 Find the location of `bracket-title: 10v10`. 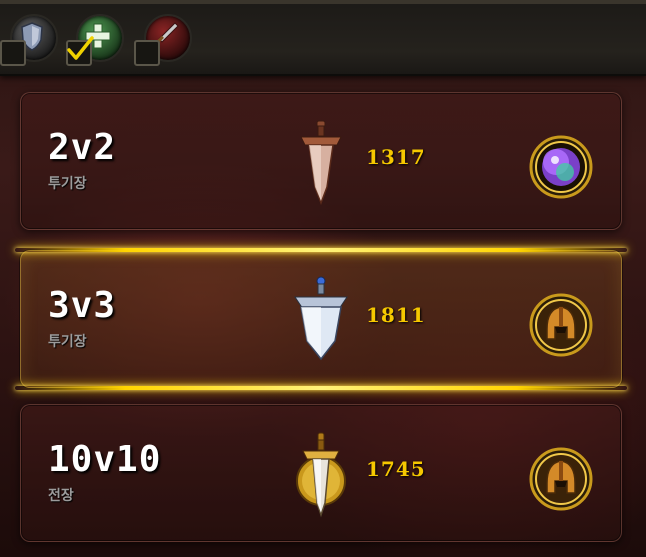

bracket-title: 10v10 is located at coordinates (105, 459).